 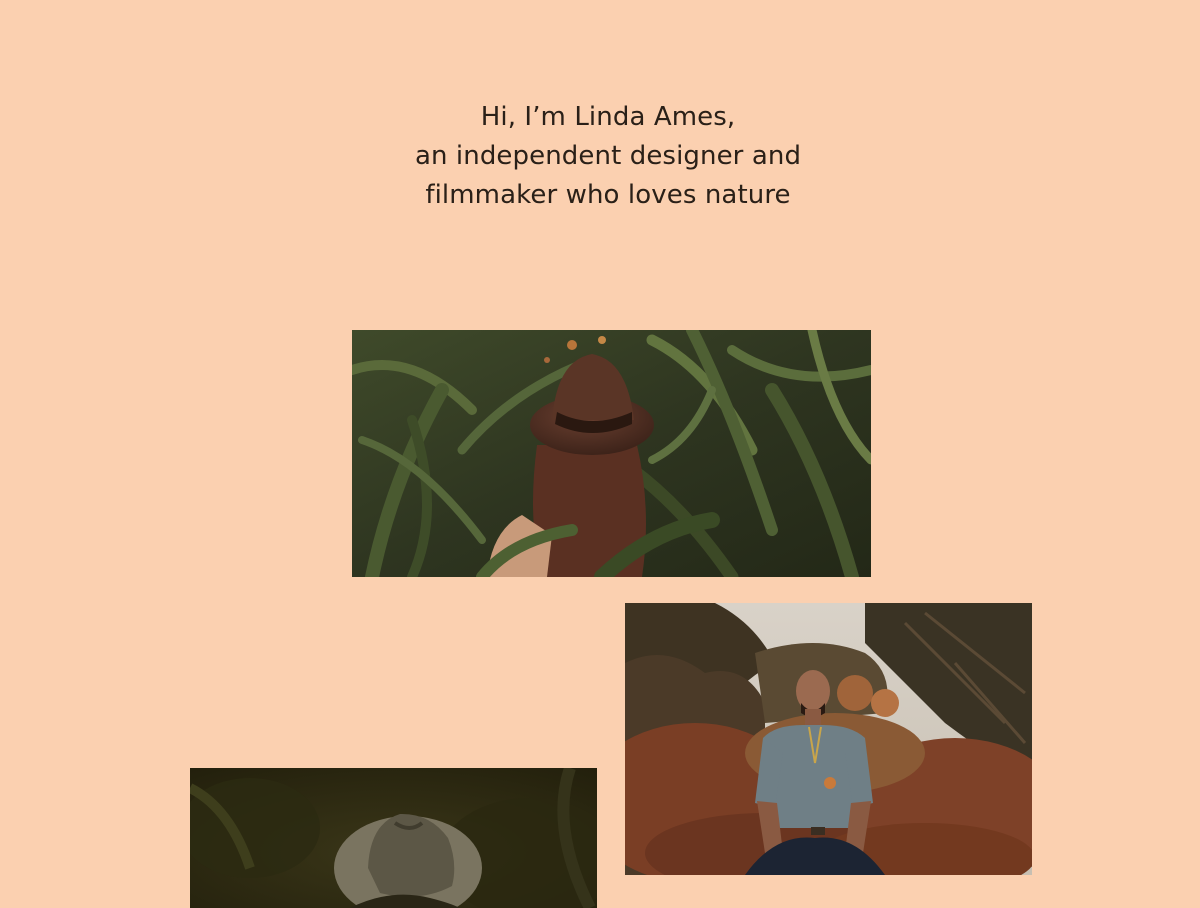 I want to click on intro-line-1: Hi, I’m Linda Ames,, so click(x=608, y=117).